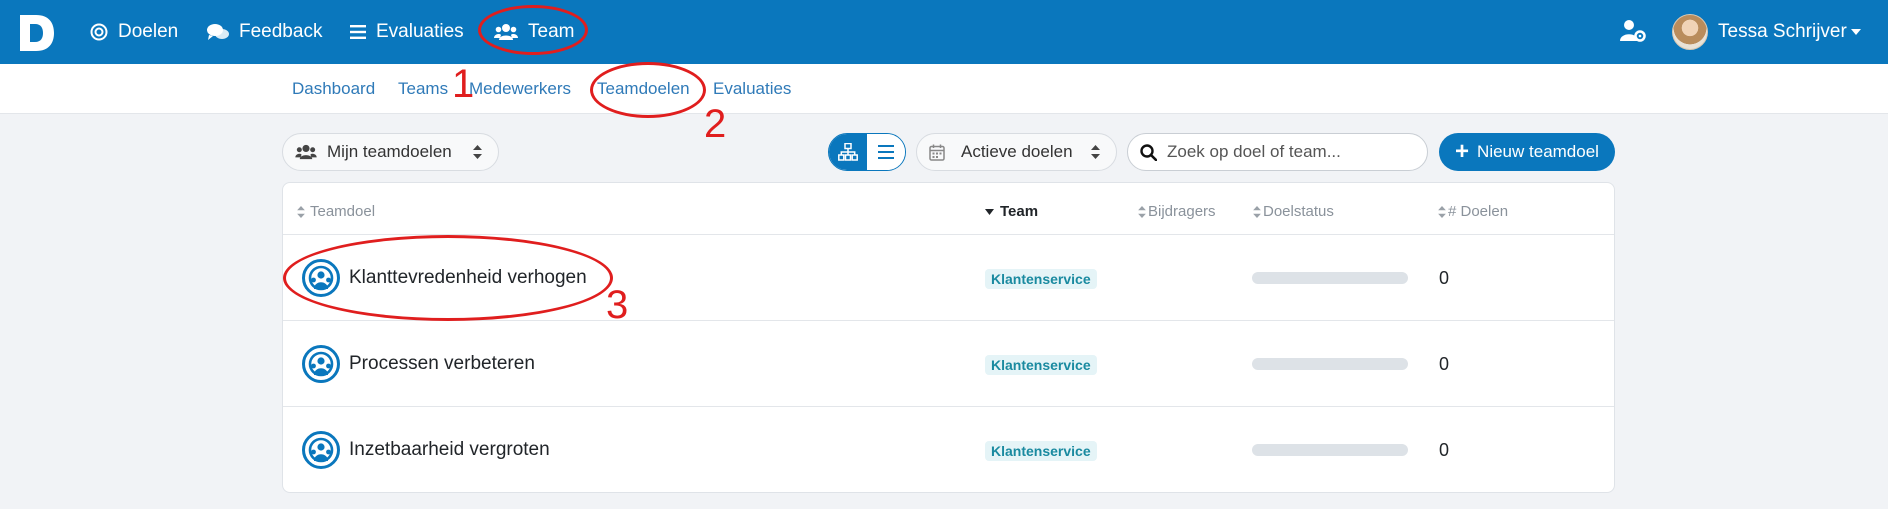  What do you see at coordinates (533, 30) in the screenshot?
I see `annotation-circle-team` at bounding box center [533, 30].